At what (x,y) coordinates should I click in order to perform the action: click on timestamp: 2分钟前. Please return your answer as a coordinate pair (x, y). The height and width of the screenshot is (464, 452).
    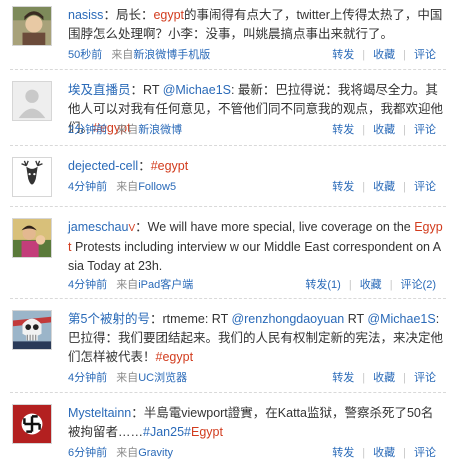
    Looking at the image, I should click on (87, 130).